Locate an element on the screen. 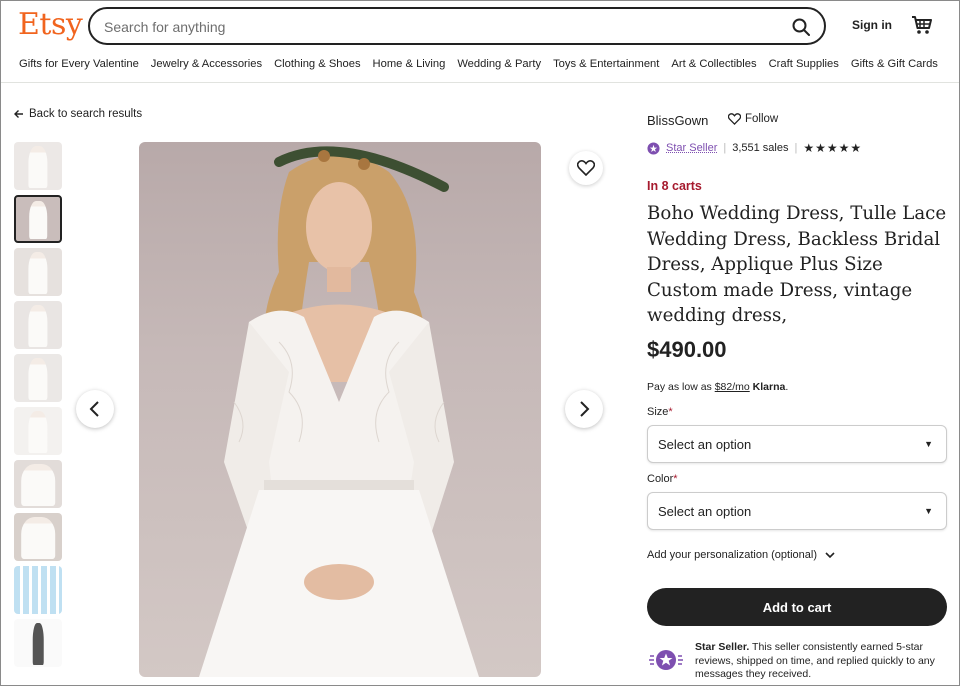 Image resolution: width=960 pixels, height=686 pixels. next-image-button is located at coordinates (584, 409).